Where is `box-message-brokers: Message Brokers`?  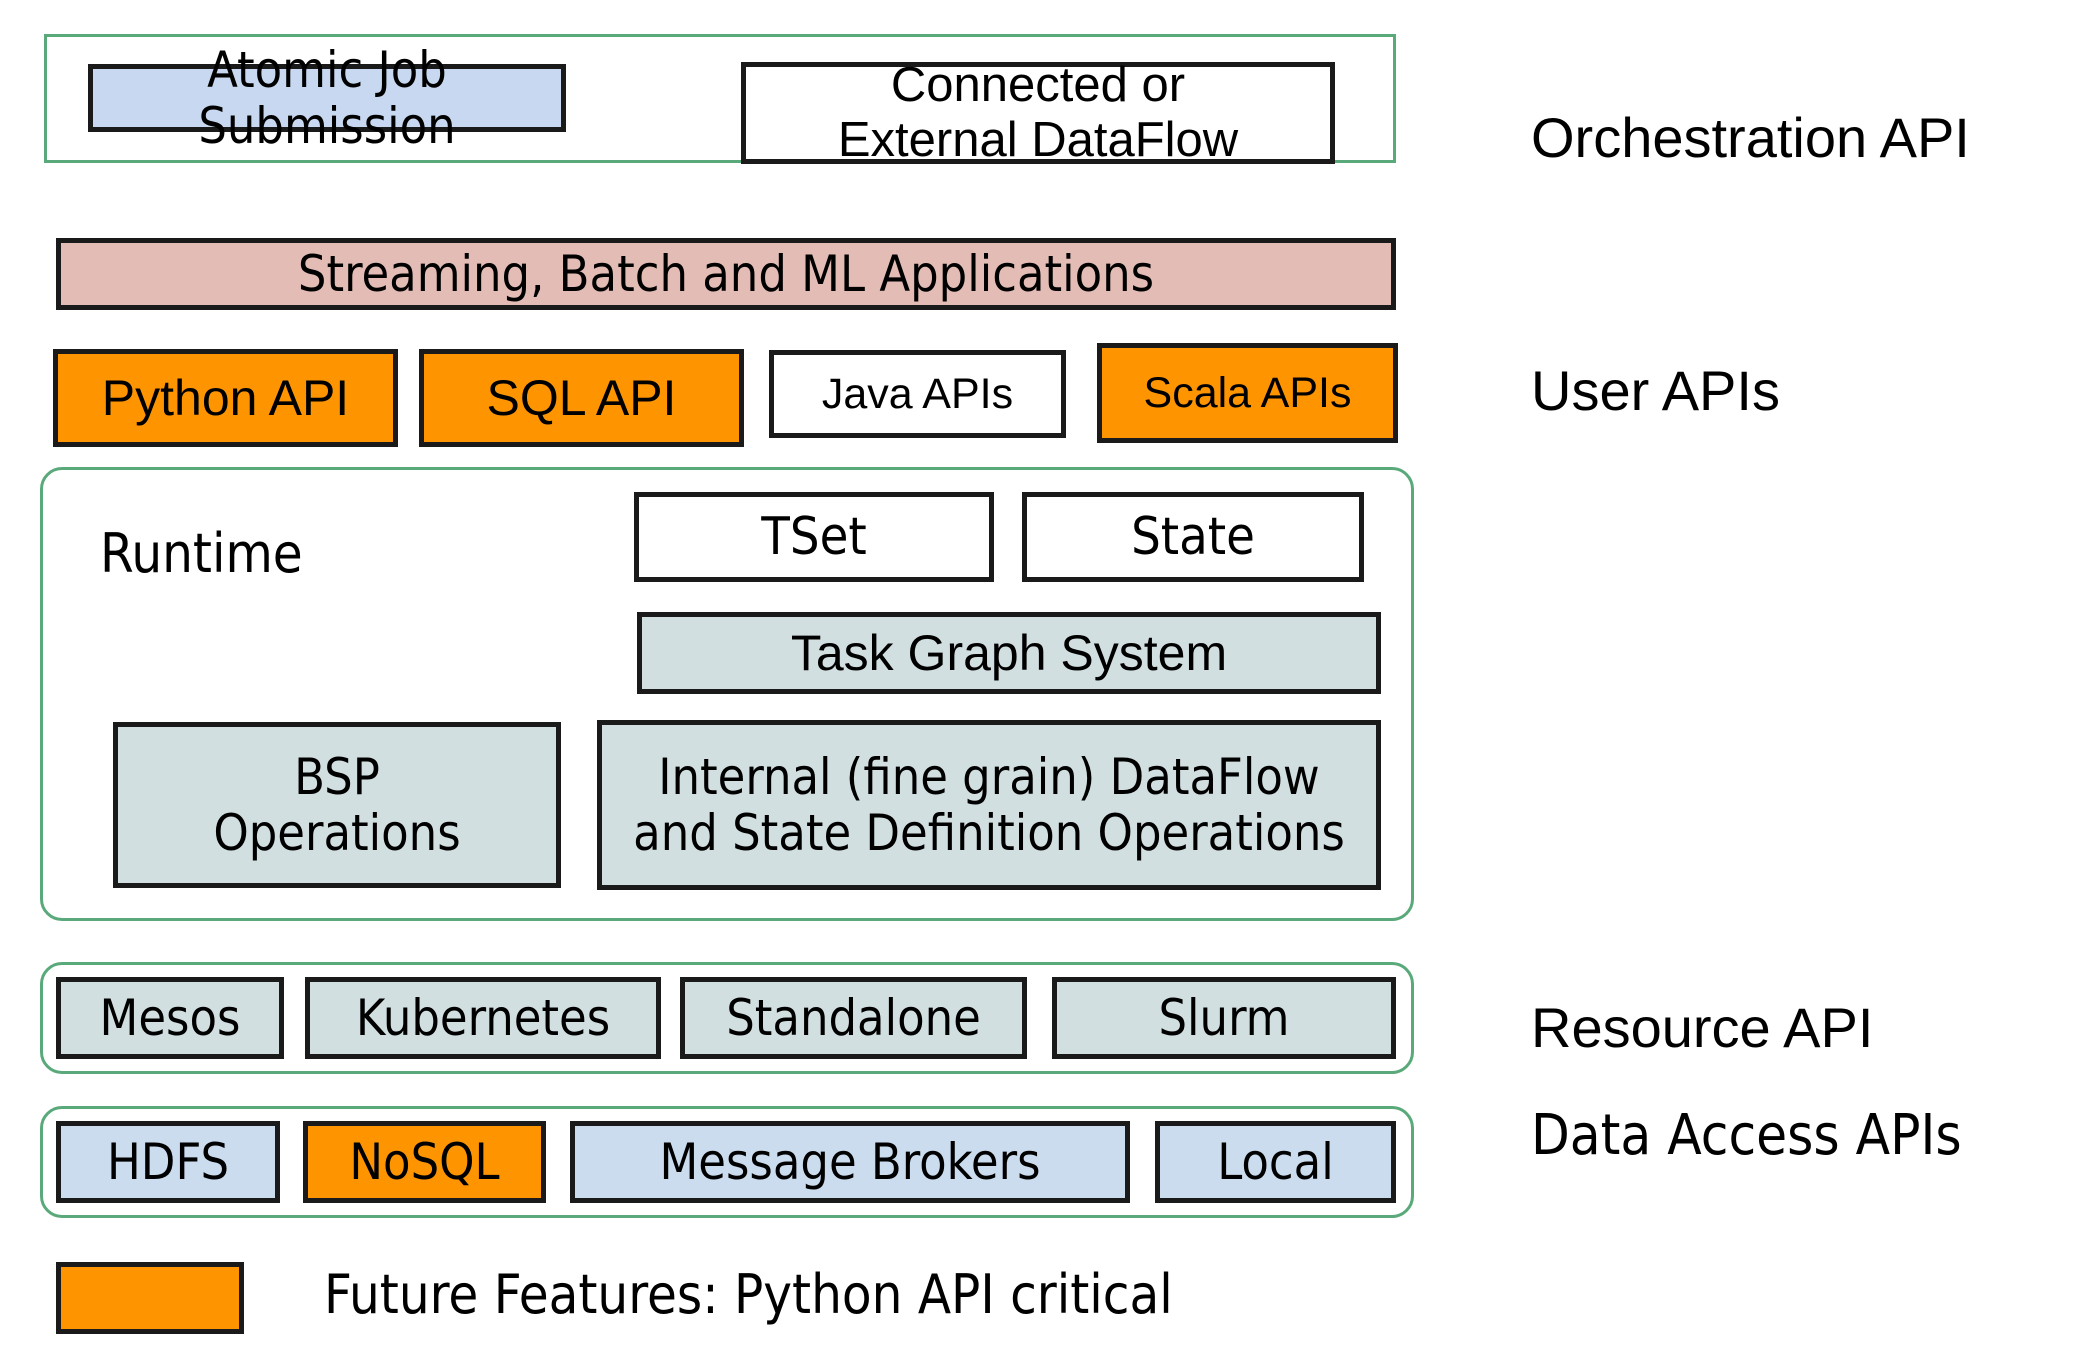
box-message-brokers: Message Brokers is located at coordinates (850, 1162).